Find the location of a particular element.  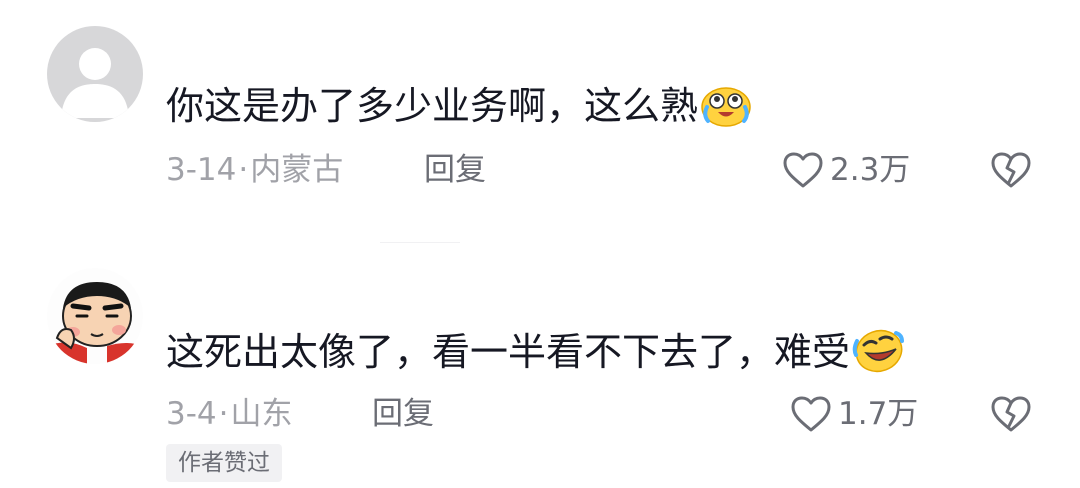

comment-location: 内蒙古 is located at coordinates (297, 170).